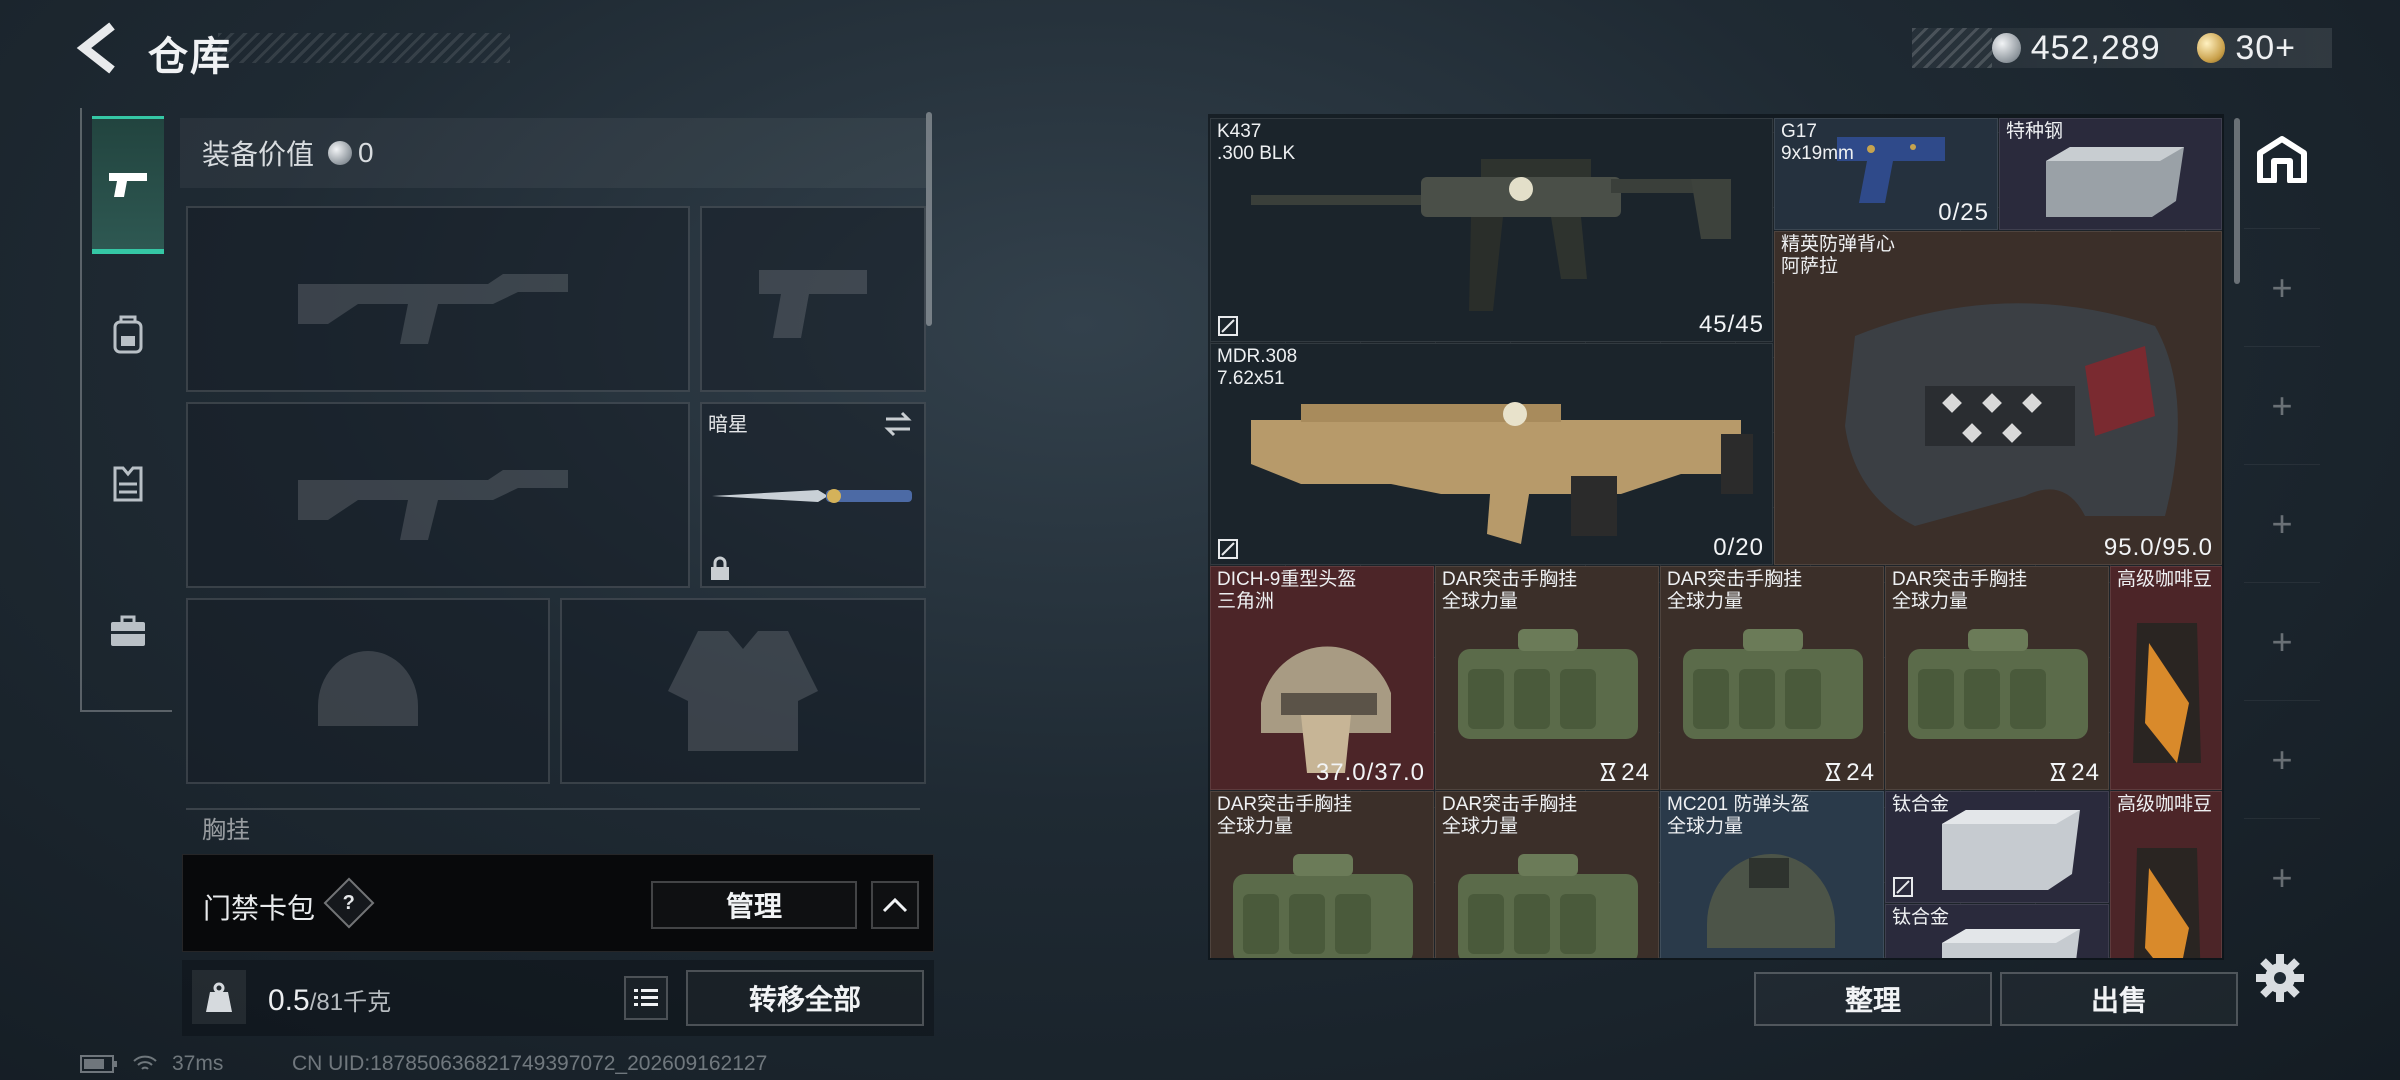  I want to click on currency-decoration, so click(1952, 48).